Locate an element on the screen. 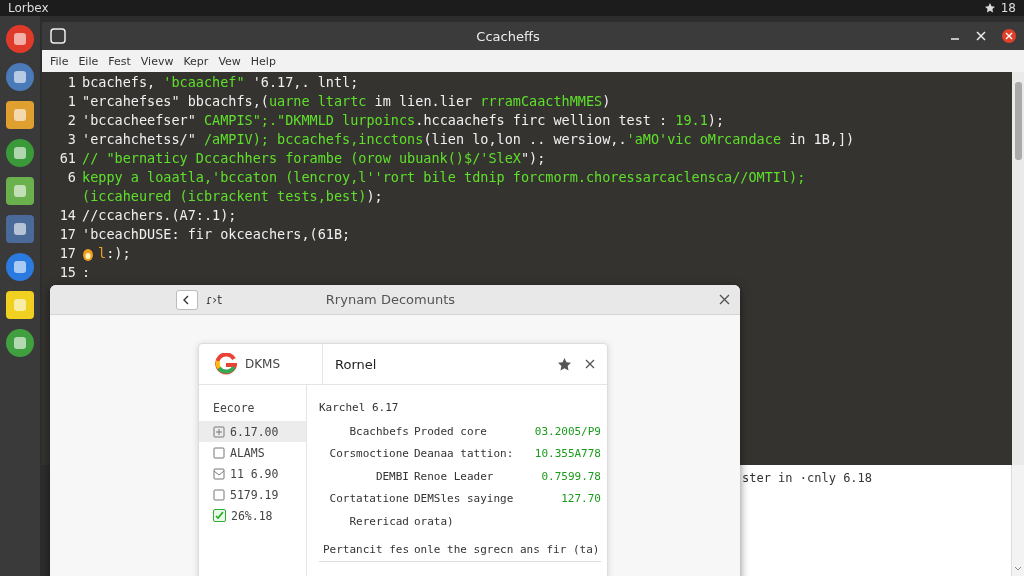 The image size is (1024, 576). code-line: // "bernaticy Dccachhers forambe (orow ubuank()$/'SleX"); is located at coordinates (314, 158).